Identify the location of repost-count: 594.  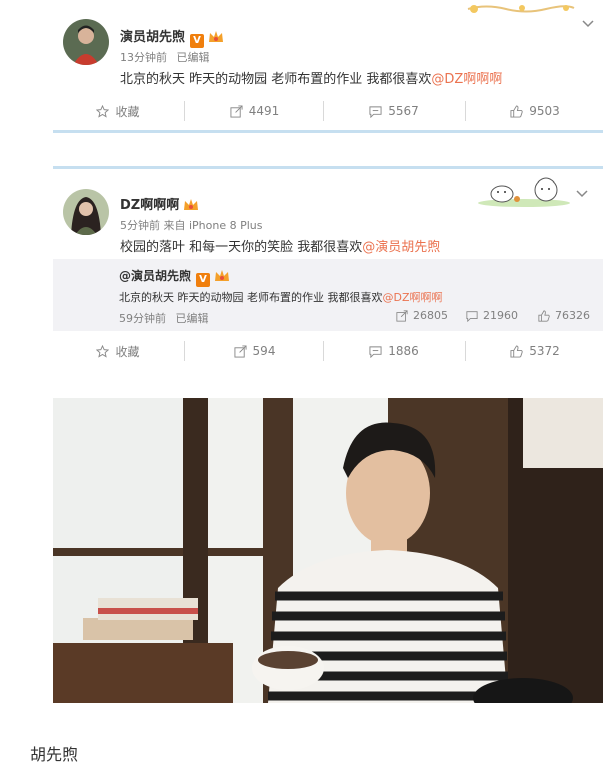
(264, 351).